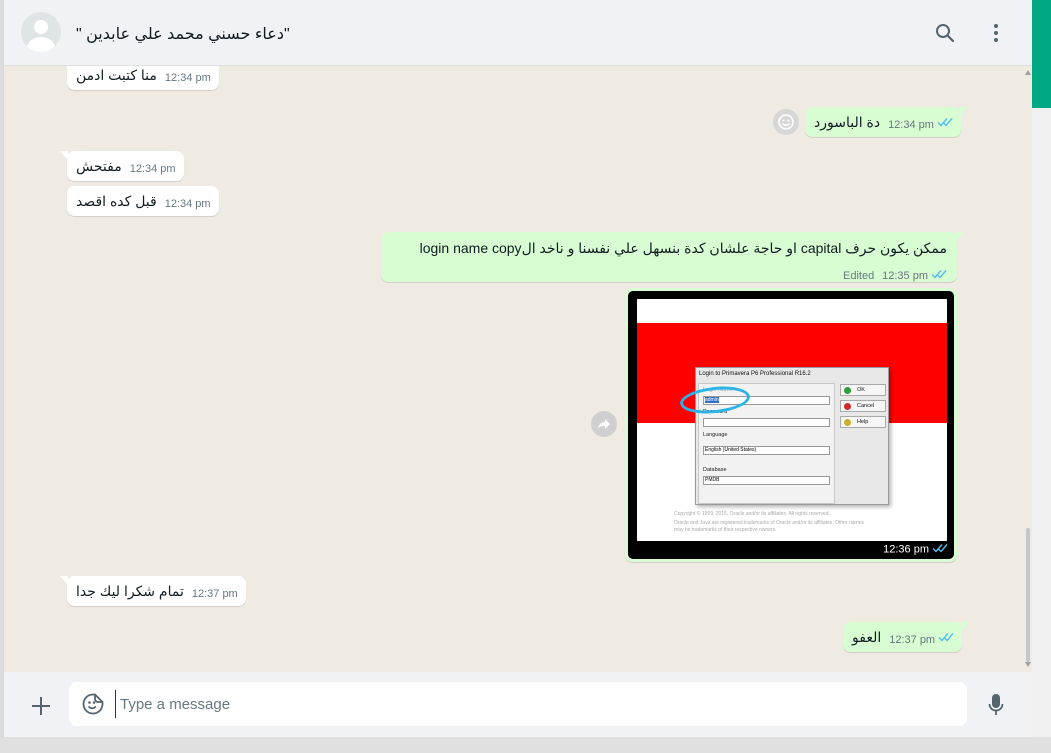 The image size is (1051, 753). What do you see at coordinates (1028, 664) in the screenshot?
I see `scroll-down-arrow-icon` at bounding box center [1028, 664].